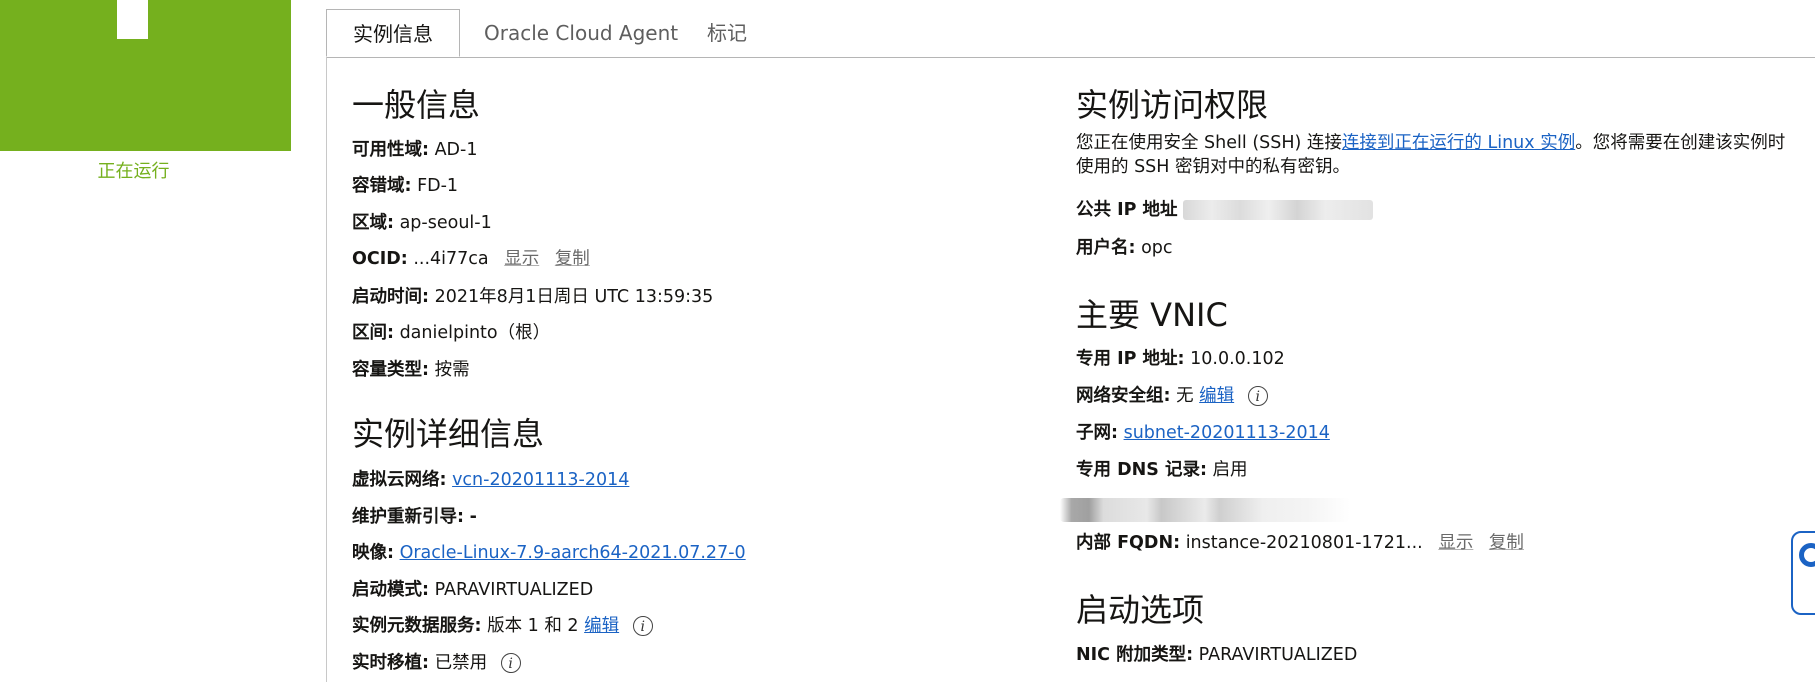 The height and width of the screenshot is (682, 1815). I want to click on nic-attachment-row: NIC 附加类型: PARAVIRTUALIZED, so click(1216, 655).